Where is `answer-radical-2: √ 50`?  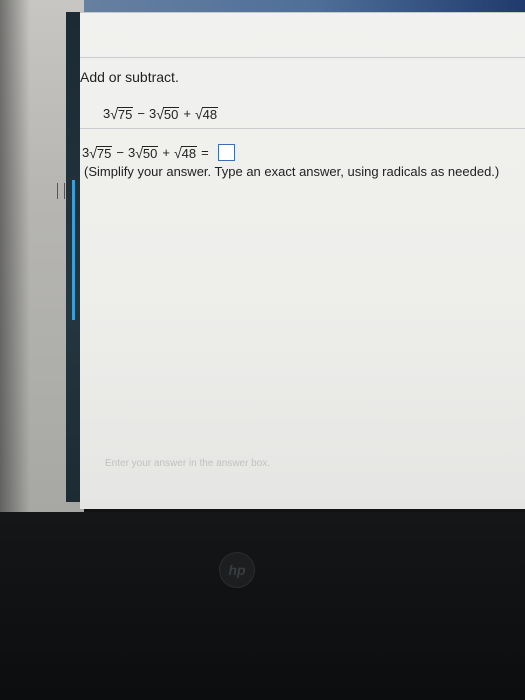
answer-radical-2: √ 50 is located at coordinates (147, 152).